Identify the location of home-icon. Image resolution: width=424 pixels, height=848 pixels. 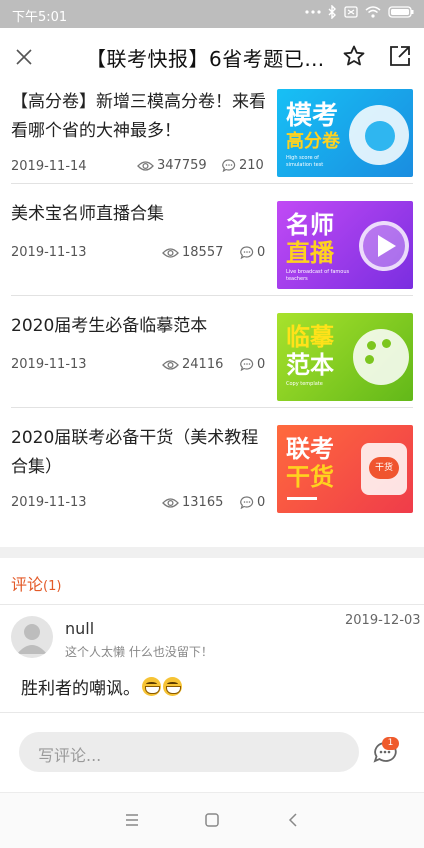
(212, 820).